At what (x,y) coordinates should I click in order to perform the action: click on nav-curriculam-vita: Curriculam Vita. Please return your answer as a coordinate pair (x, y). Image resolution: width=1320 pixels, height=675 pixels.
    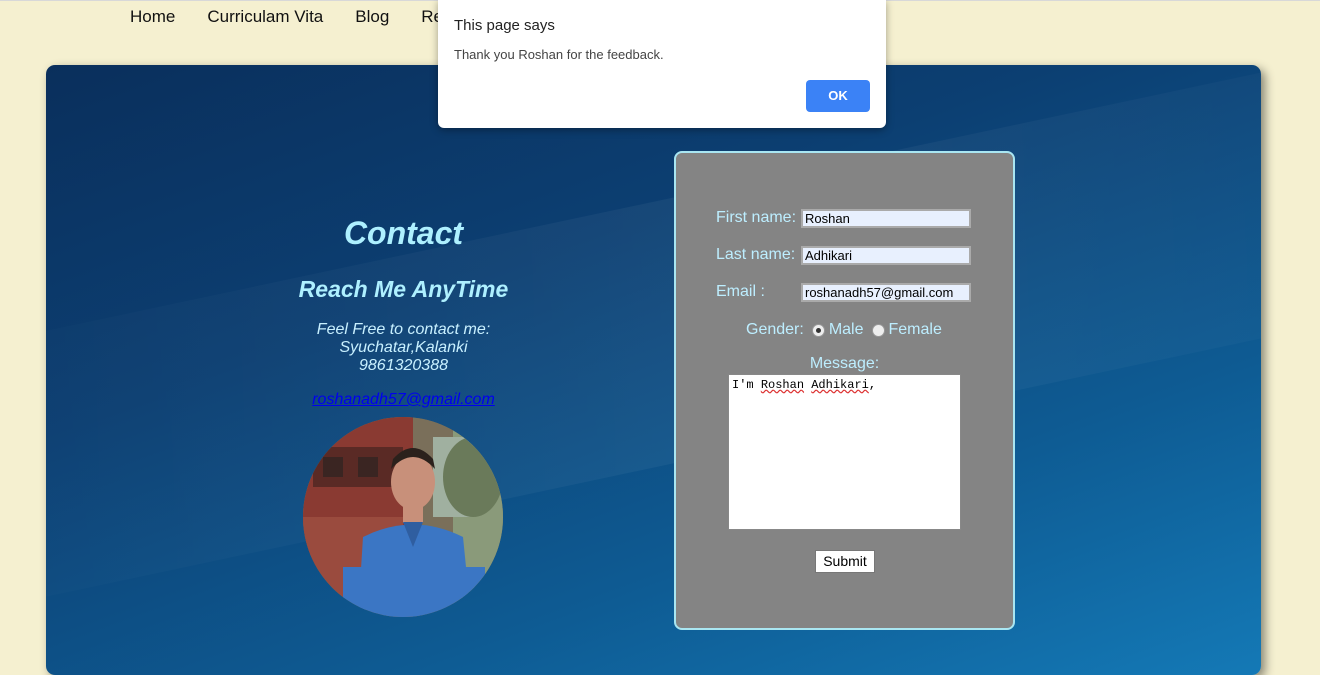
    Looking at the image, I should click on (265, 17).